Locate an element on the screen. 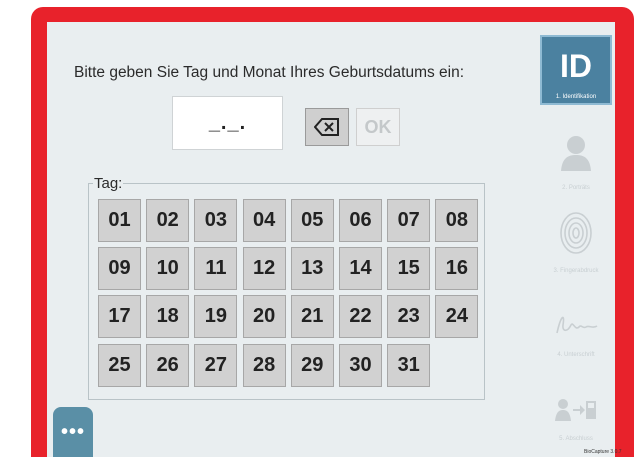 This screenshot has width=643, height=463. step-1: ID 1. Identifikation is located at coordinates (576, 70).